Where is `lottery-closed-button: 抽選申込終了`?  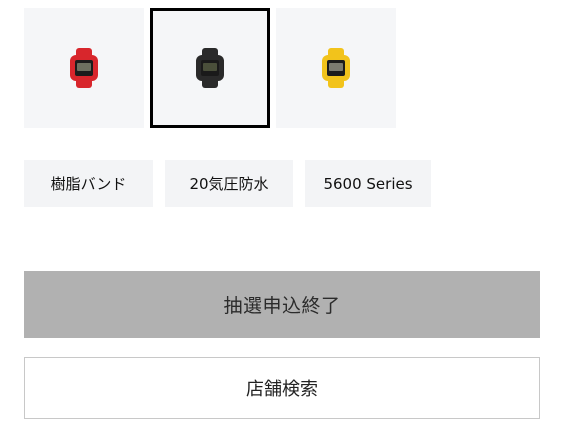 lottery-closed-button: 抽選申込終了 is located at coordinates (282, 304).